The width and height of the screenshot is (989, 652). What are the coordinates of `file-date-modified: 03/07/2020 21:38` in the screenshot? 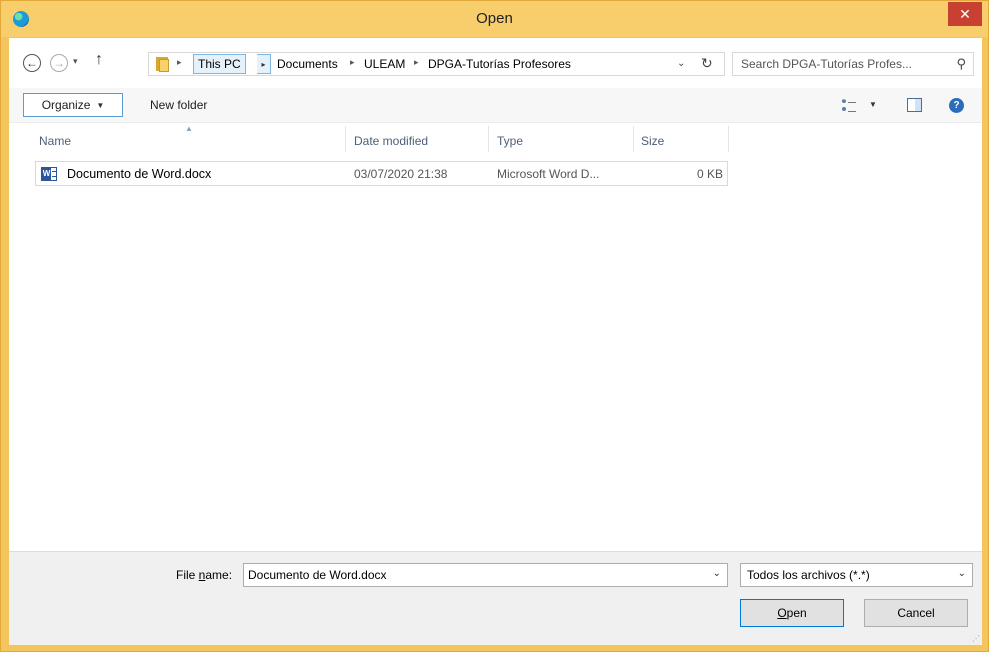 It's located at (401, 174).